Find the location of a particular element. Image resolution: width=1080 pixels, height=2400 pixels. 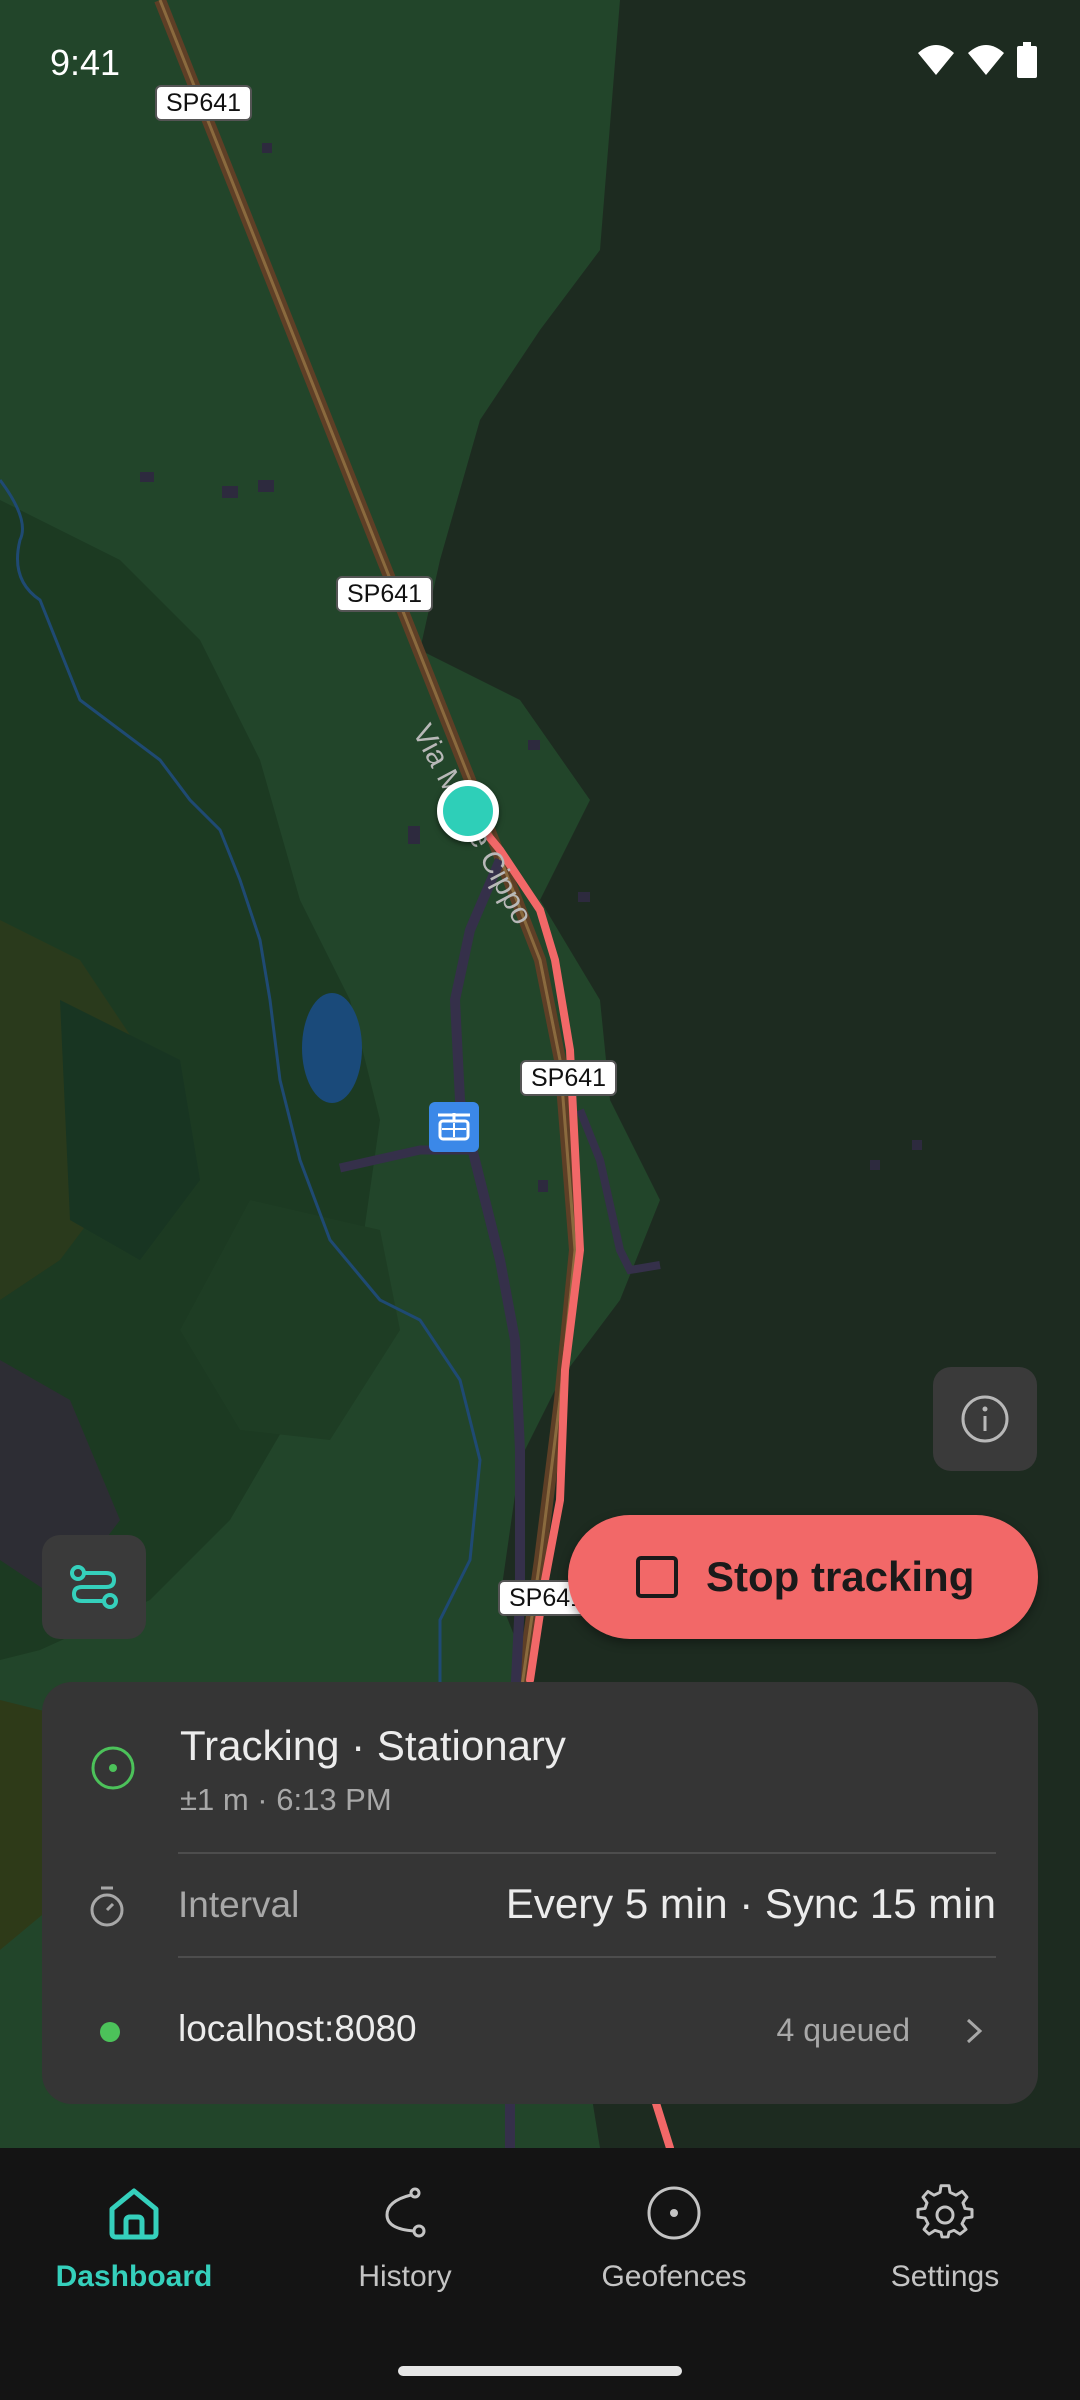

nav-label: Geofences is located at coordinates (674, 2276).